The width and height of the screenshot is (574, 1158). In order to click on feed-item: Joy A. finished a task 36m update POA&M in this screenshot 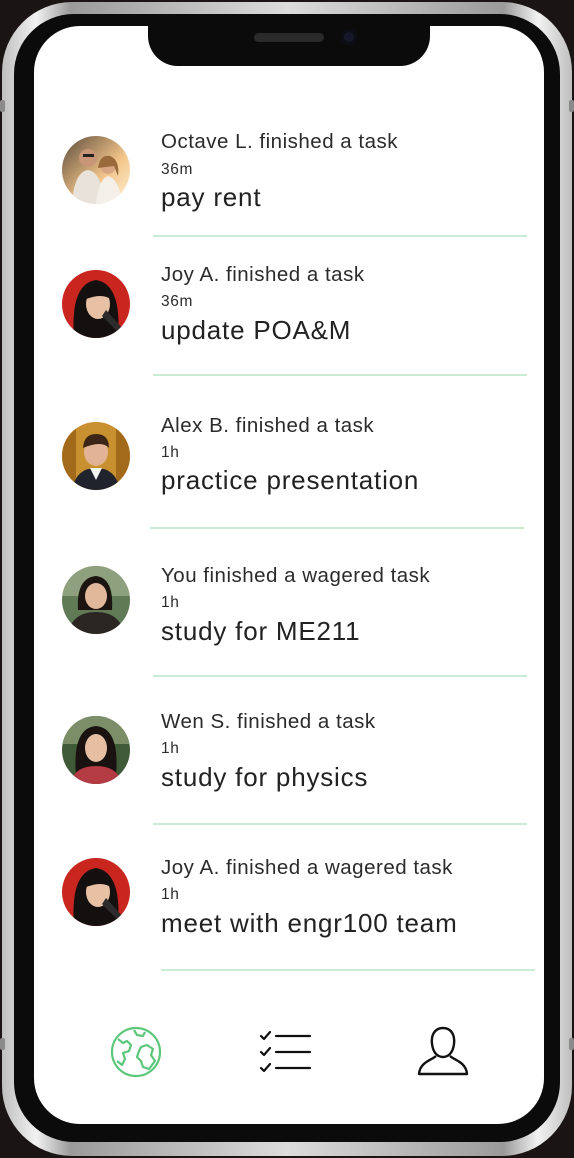, I will do `click(287, 328)`.